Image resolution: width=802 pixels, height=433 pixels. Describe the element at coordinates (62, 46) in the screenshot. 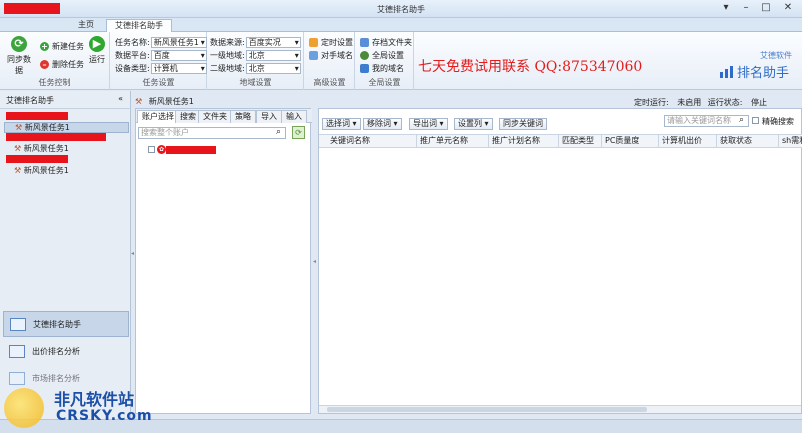

I see `new-task-button: + 新建任务` at that location.